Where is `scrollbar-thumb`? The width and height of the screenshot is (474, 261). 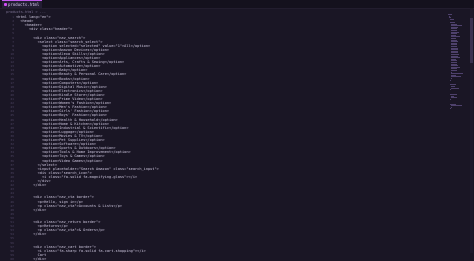
scrollbar-thumb is located at coordinates (471, 40).